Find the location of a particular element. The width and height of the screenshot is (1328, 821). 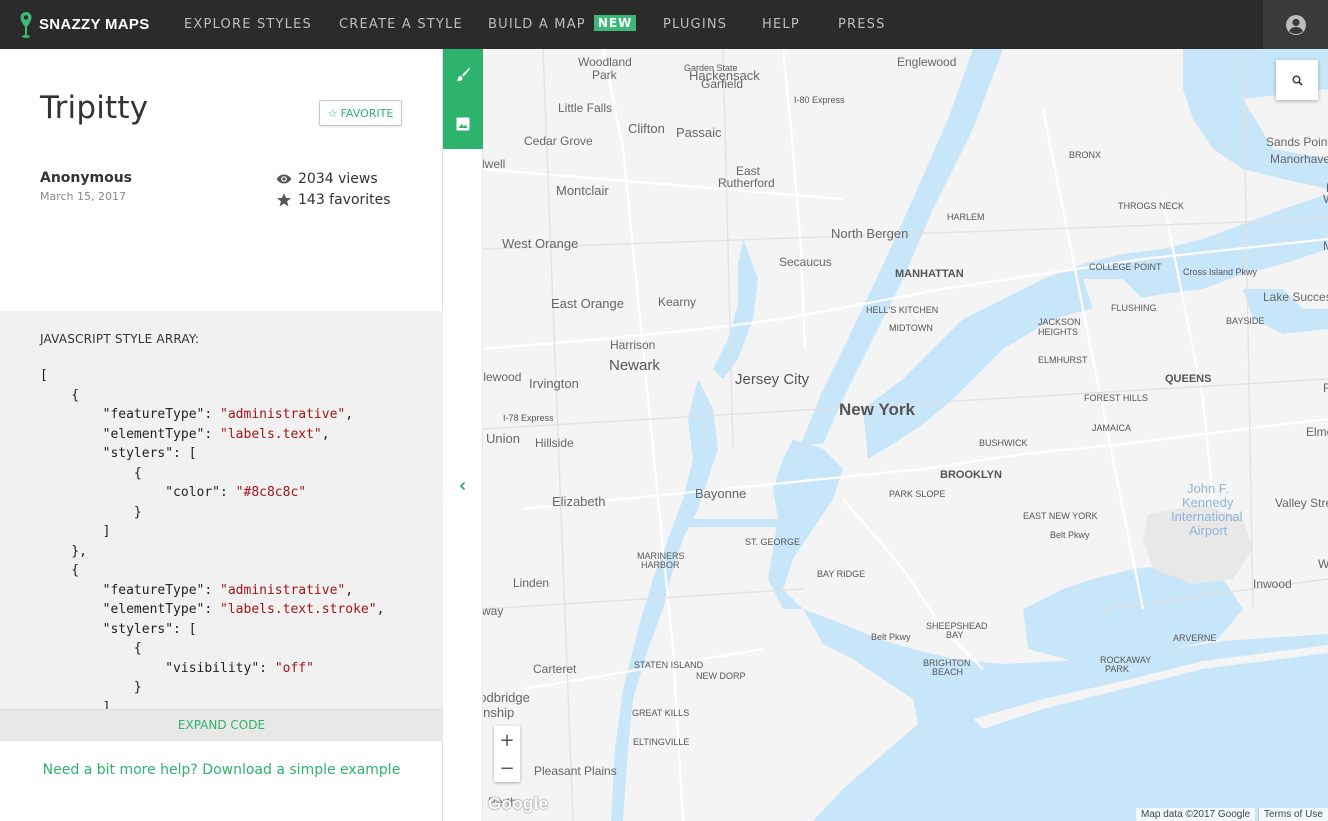

map-place-label: JACKSON is located at coordinates (1059, 322).